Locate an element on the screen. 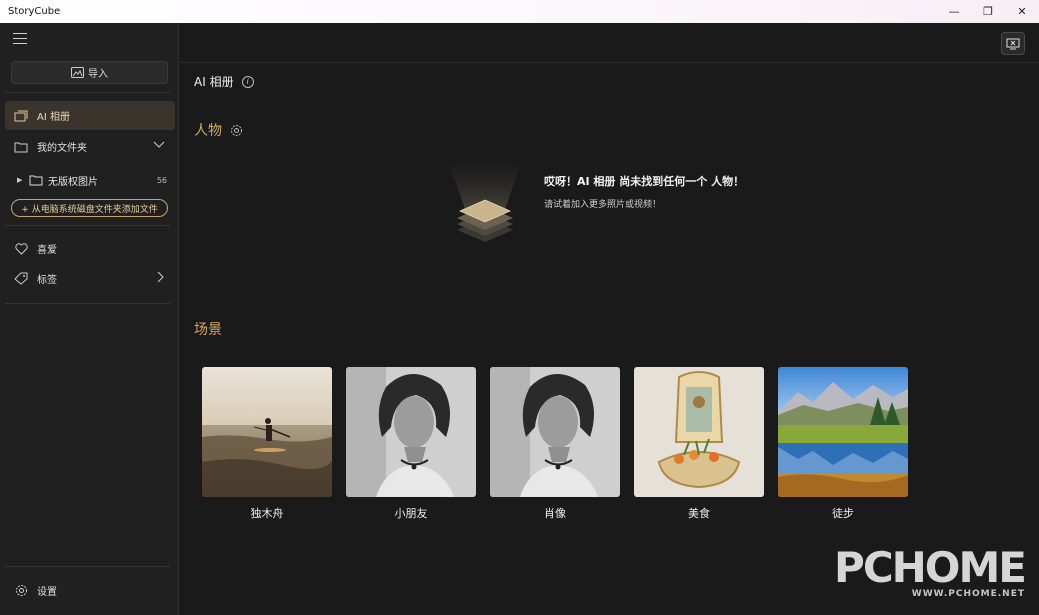 Image resolution: width=1039 pixels, height=615 pixels. empty-state: 哎呀！AI 相册 尚未找到任何一个 人物！ 请试着加入更多照片或视频！ is located at coordinates (644, 191).